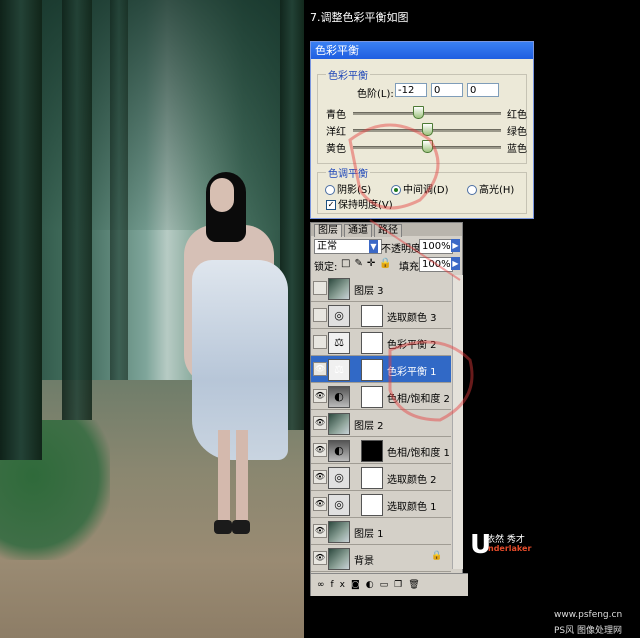  What do you see at coordinates (364, 561) in the screenshot?
I see `layer-name: 背景` at bounding box center [364, 561].